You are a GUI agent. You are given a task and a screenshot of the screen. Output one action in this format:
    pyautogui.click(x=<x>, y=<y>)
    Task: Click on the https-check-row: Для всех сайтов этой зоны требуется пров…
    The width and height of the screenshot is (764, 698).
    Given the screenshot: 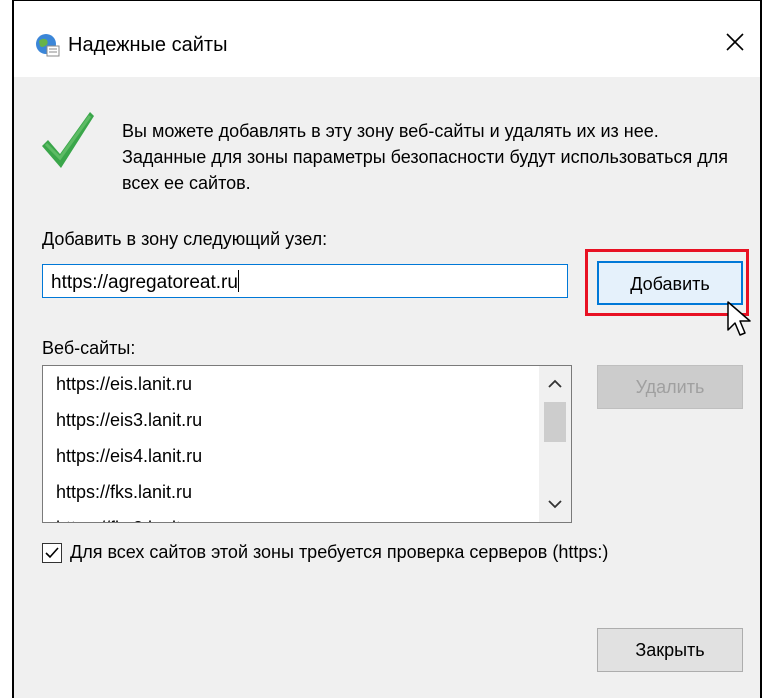 What is the action you would take?
    pyautogui.click(x=325, y=552)
    